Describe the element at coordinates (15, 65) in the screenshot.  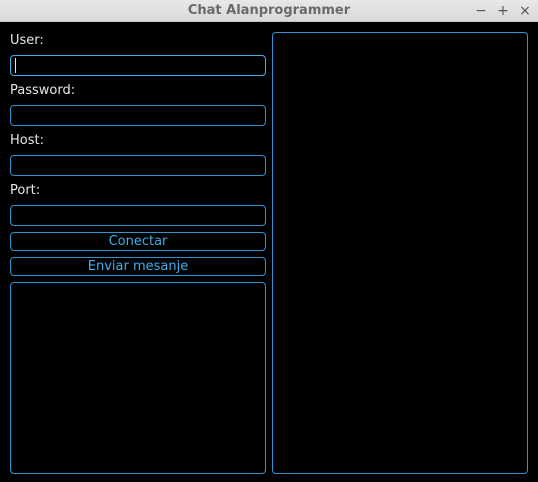
I see `text-cursor` at that location.